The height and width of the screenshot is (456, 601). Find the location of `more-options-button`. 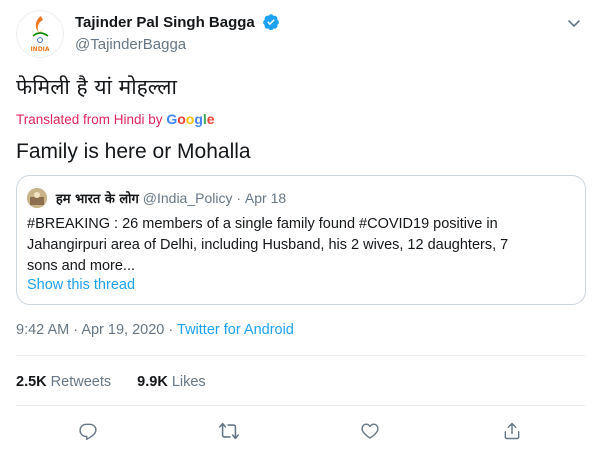

more-options-button is located at coordinates (574, 23).